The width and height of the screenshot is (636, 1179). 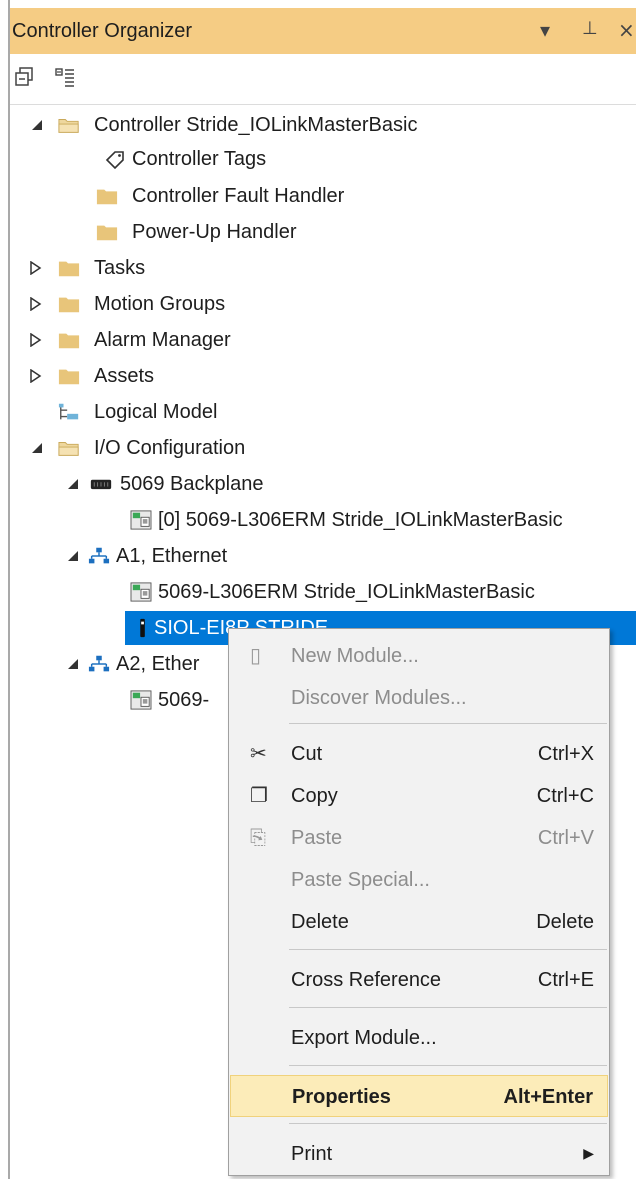 What do you see at coordinates (318, 376) in the screenshot?
I see `tree-item-assets: Assets` at bounding box center [318, 376].